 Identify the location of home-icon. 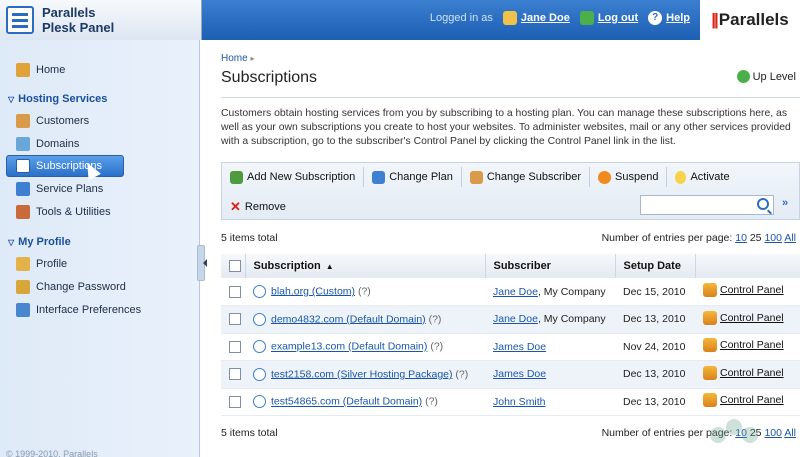
(23, 70).